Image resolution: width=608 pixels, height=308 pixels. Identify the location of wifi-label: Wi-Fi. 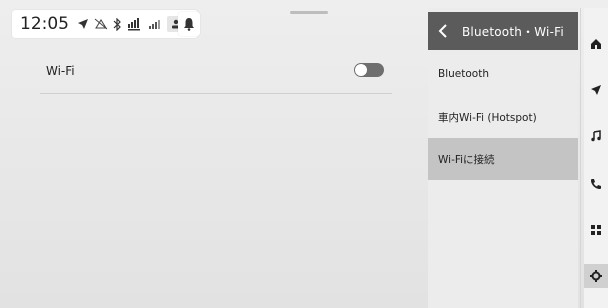
(60, 71).